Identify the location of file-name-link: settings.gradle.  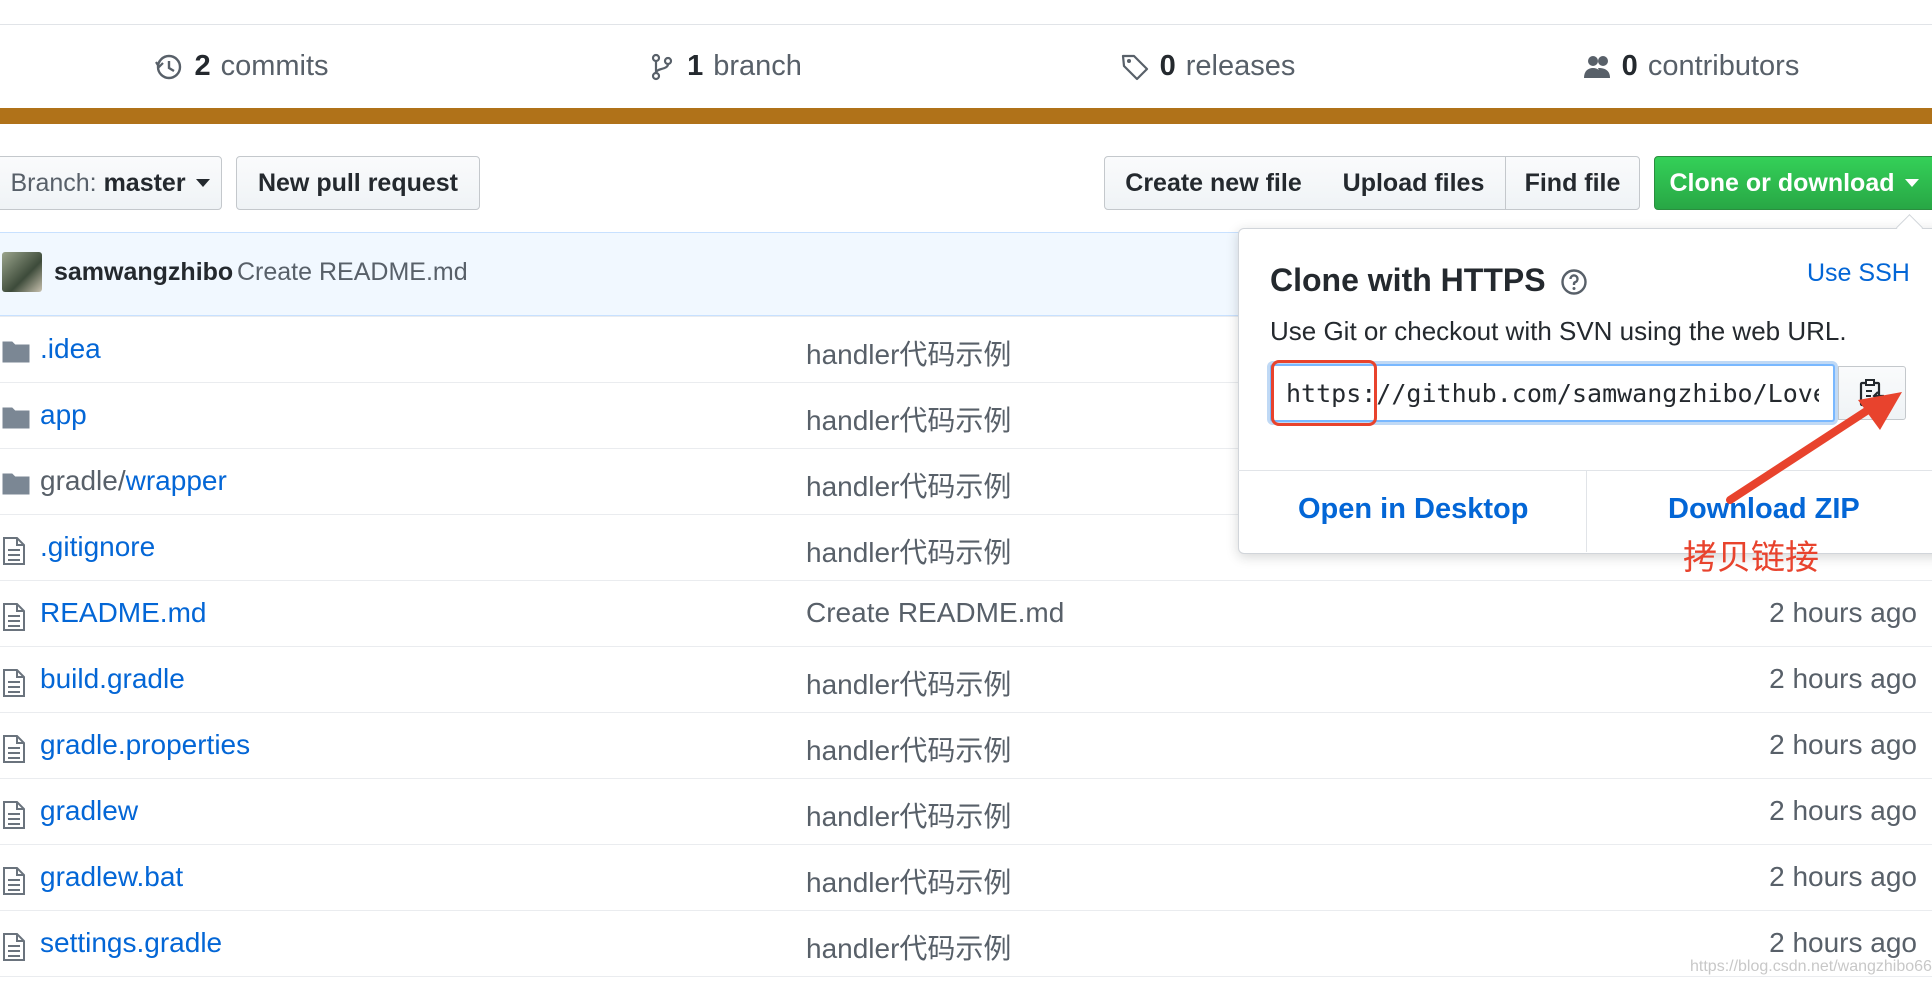
(131, 943).